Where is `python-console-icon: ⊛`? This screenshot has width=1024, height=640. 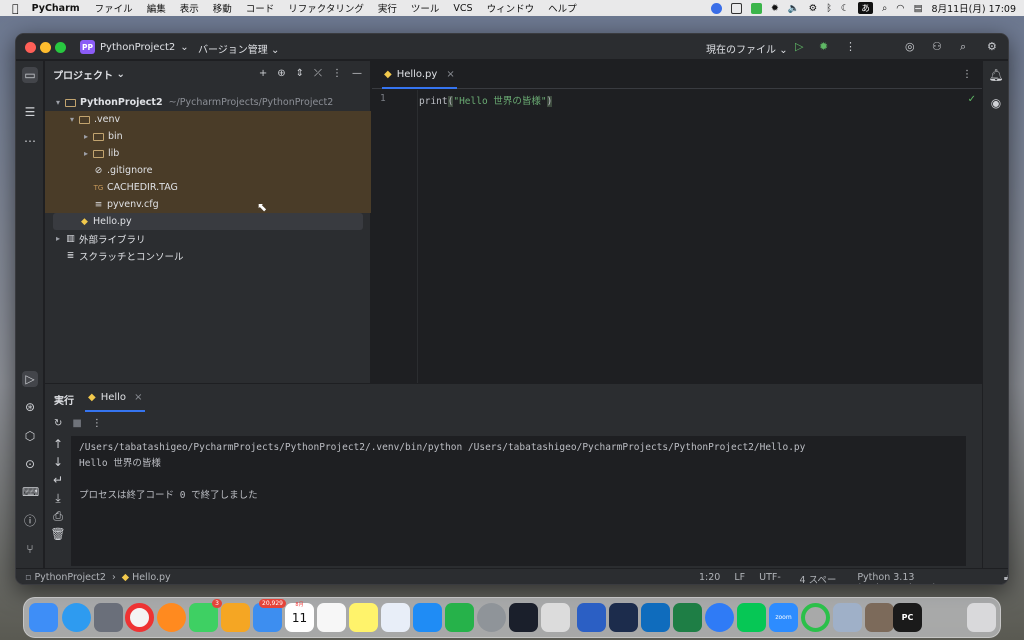 python-console-icon: ⊛ is located at coordinates (30, 407).